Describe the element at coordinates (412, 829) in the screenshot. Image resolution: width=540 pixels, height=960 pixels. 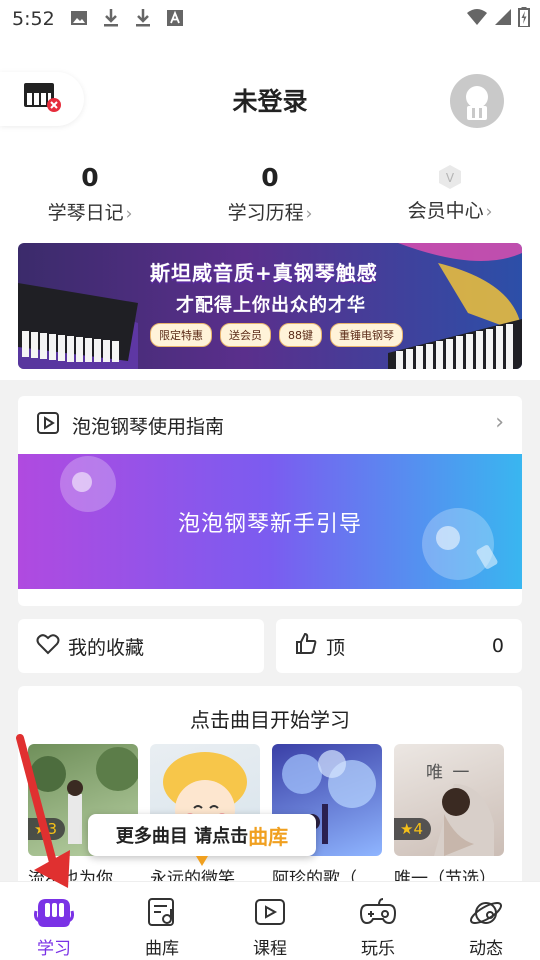
I see `song-stars: ★4` at that location.